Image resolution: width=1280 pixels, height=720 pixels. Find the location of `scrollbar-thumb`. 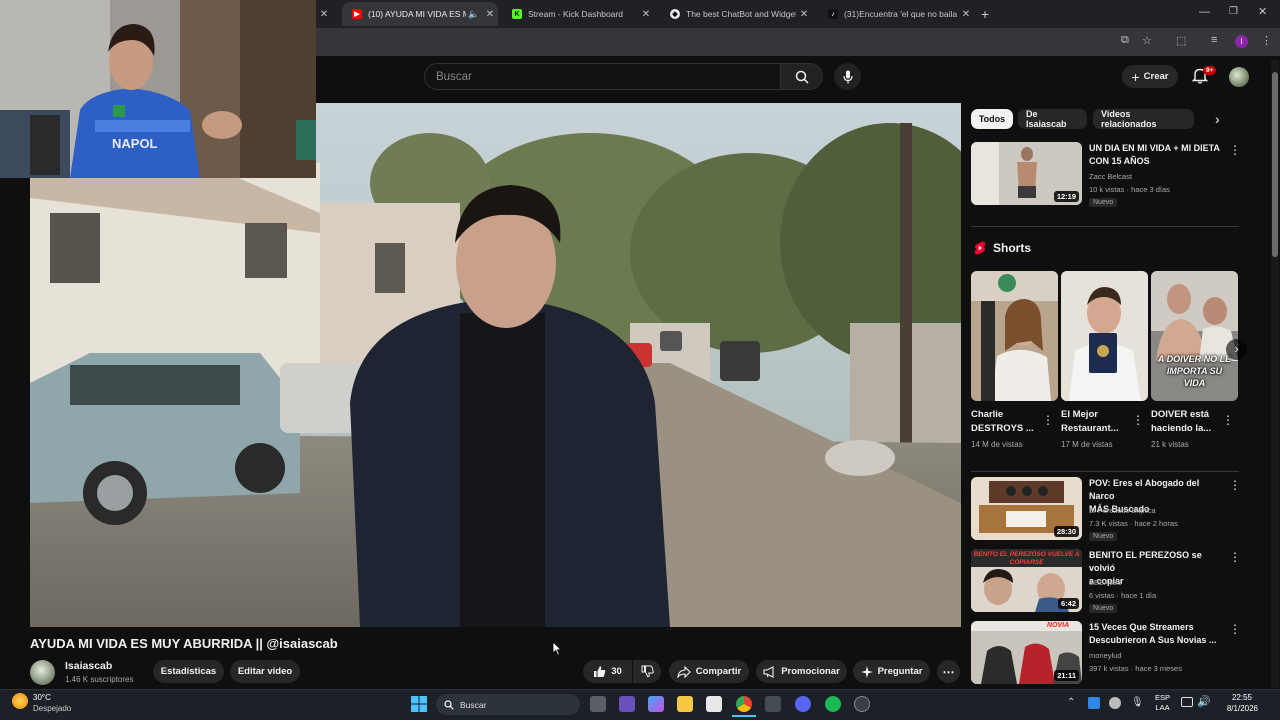

scrollbar-thumb is located at coordinates (1275, 164).